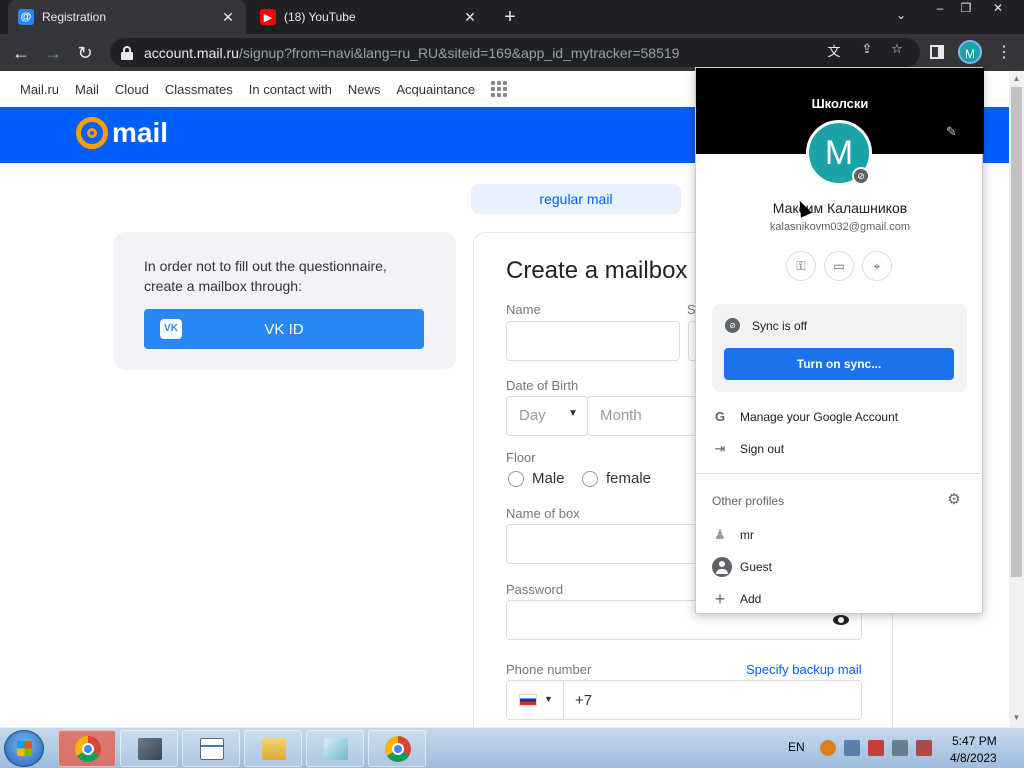  I want to click on vk-id-button: VK VK ID, so click(284, 329).